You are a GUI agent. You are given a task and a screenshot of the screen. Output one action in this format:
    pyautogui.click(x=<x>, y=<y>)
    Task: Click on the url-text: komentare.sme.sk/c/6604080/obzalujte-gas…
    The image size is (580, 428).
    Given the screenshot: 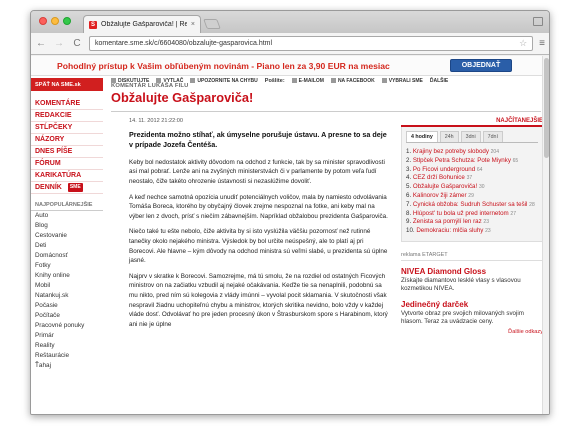 What is the action you would take?
    pyautogui.click(x=307, y=43)
    